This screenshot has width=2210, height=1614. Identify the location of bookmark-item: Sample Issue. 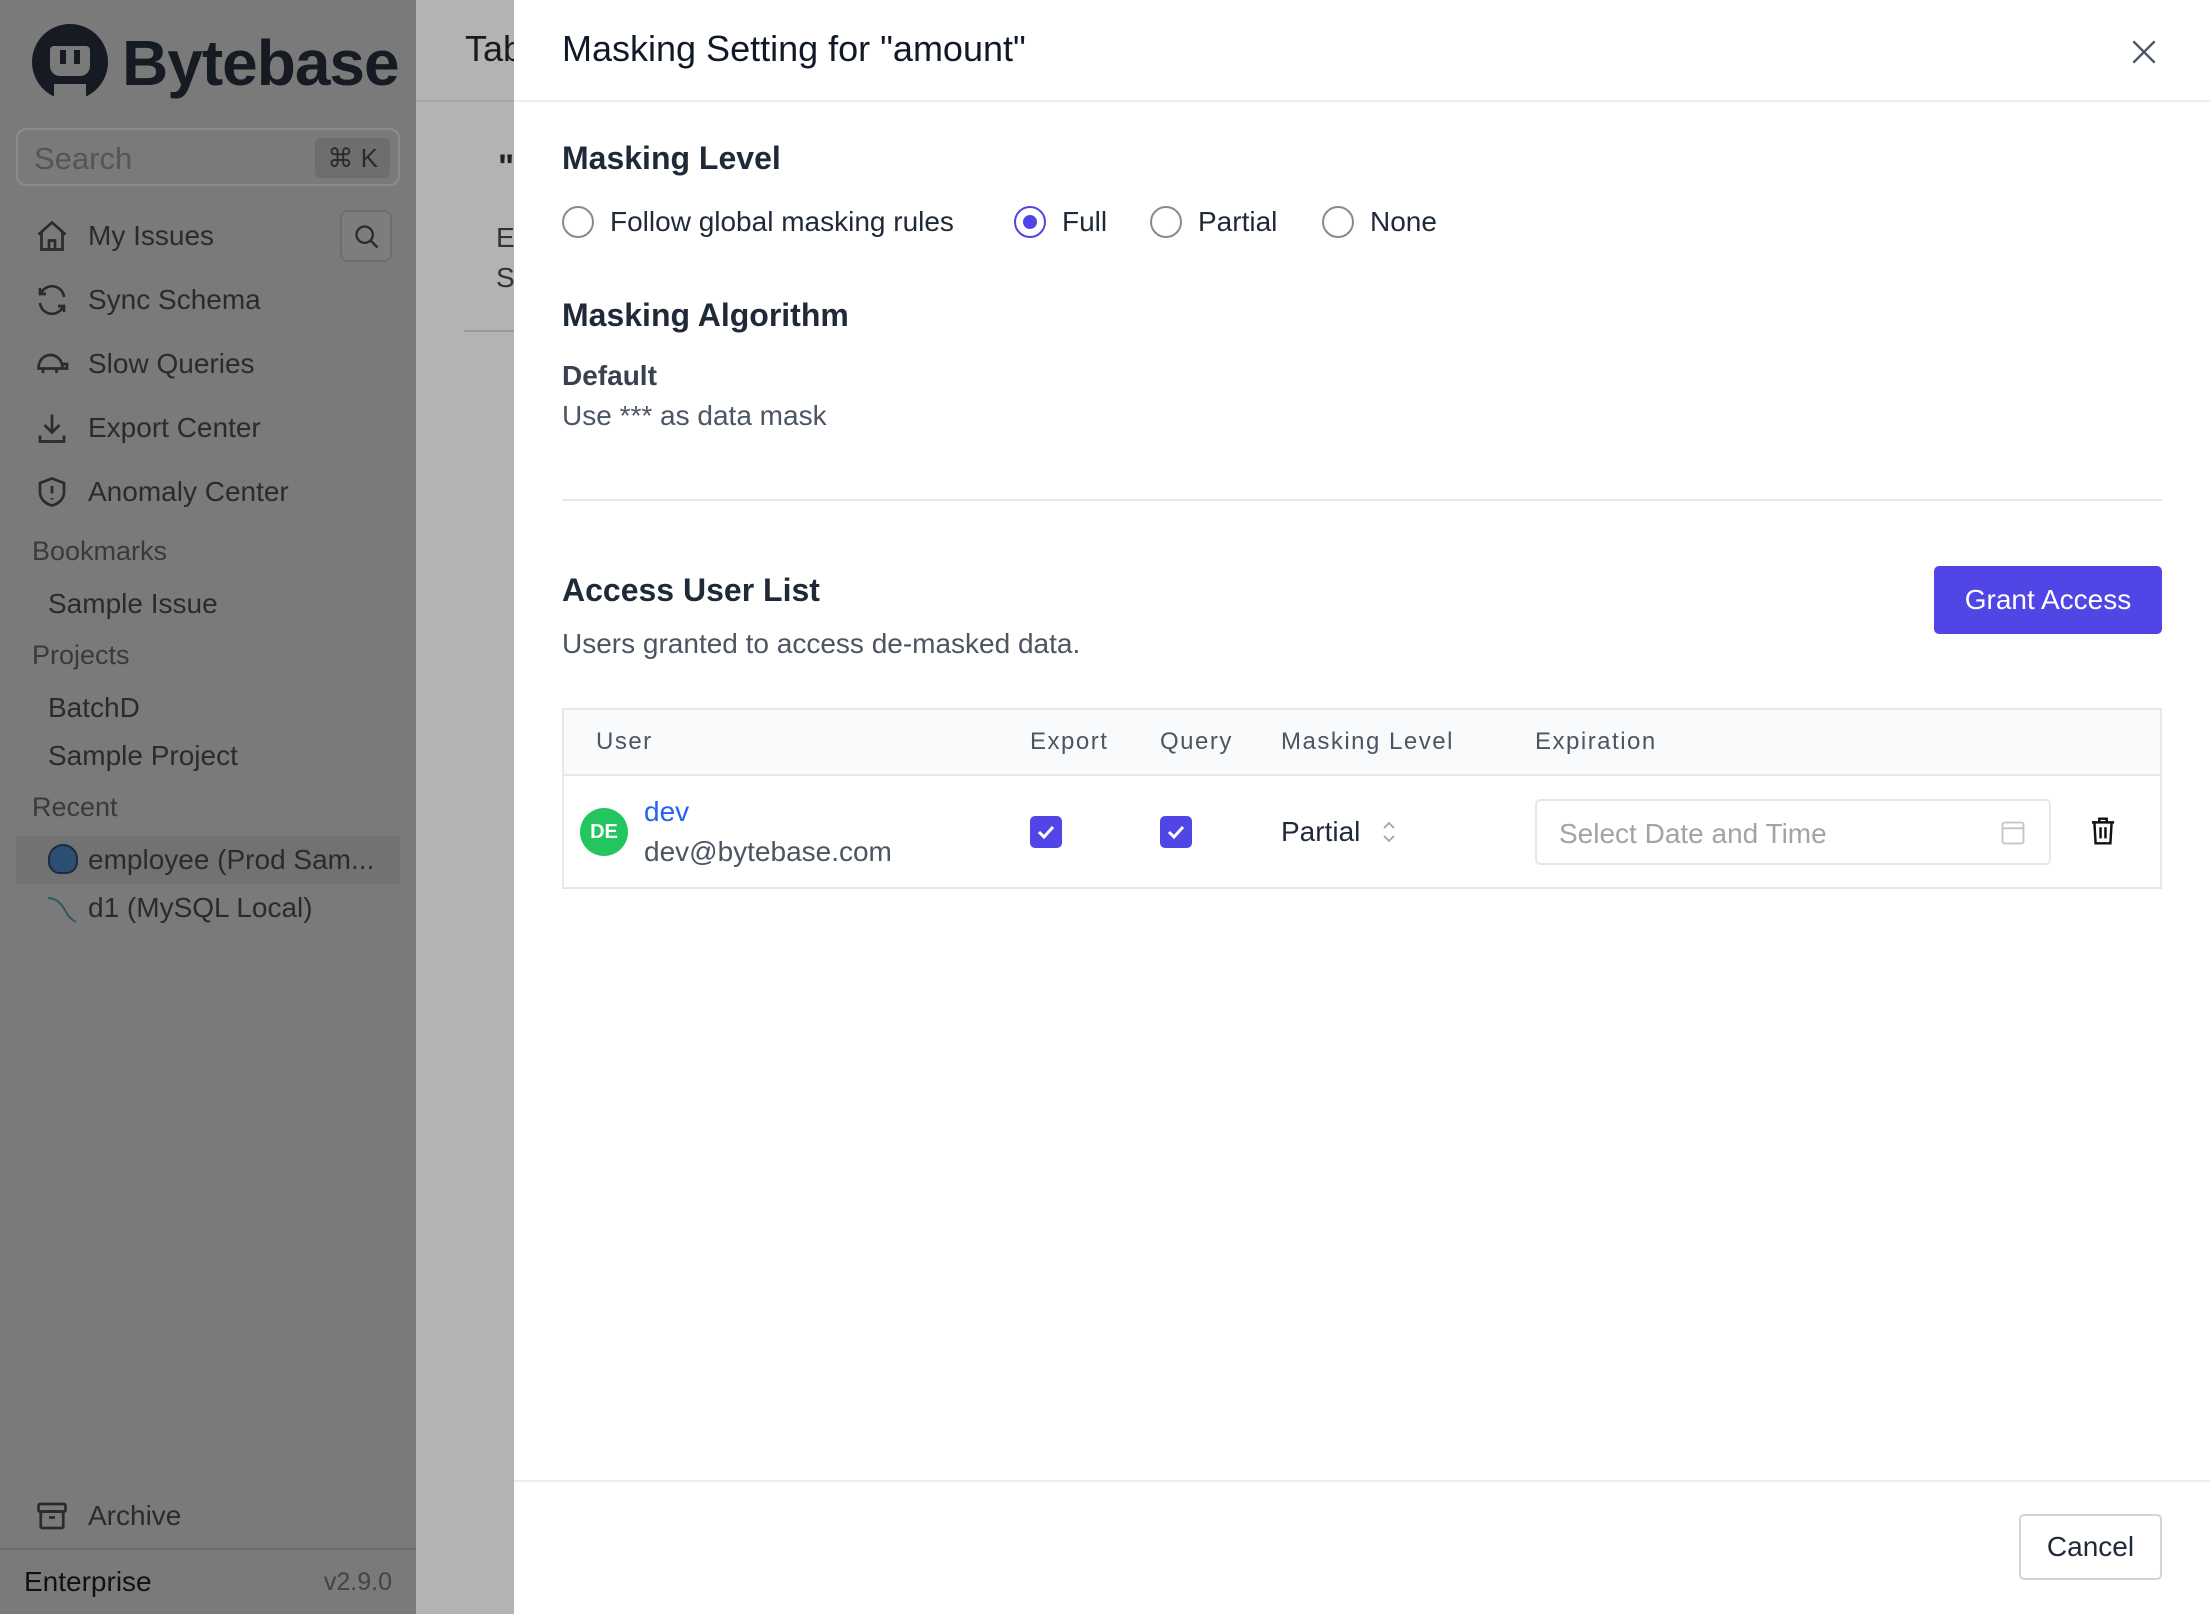
(133, 604).